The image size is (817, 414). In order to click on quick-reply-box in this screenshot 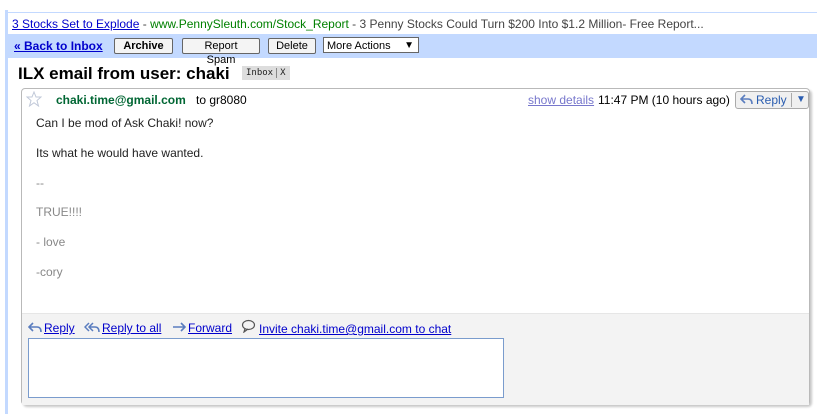, I will do `click(266, 368)`.